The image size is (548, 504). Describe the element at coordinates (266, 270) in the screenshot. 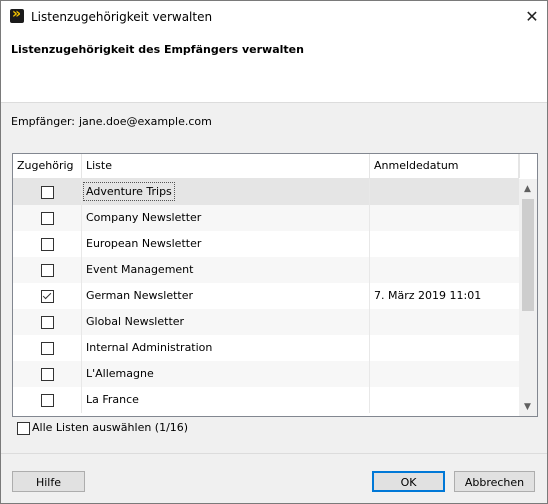

I see `table-row: Event Management` at that location.